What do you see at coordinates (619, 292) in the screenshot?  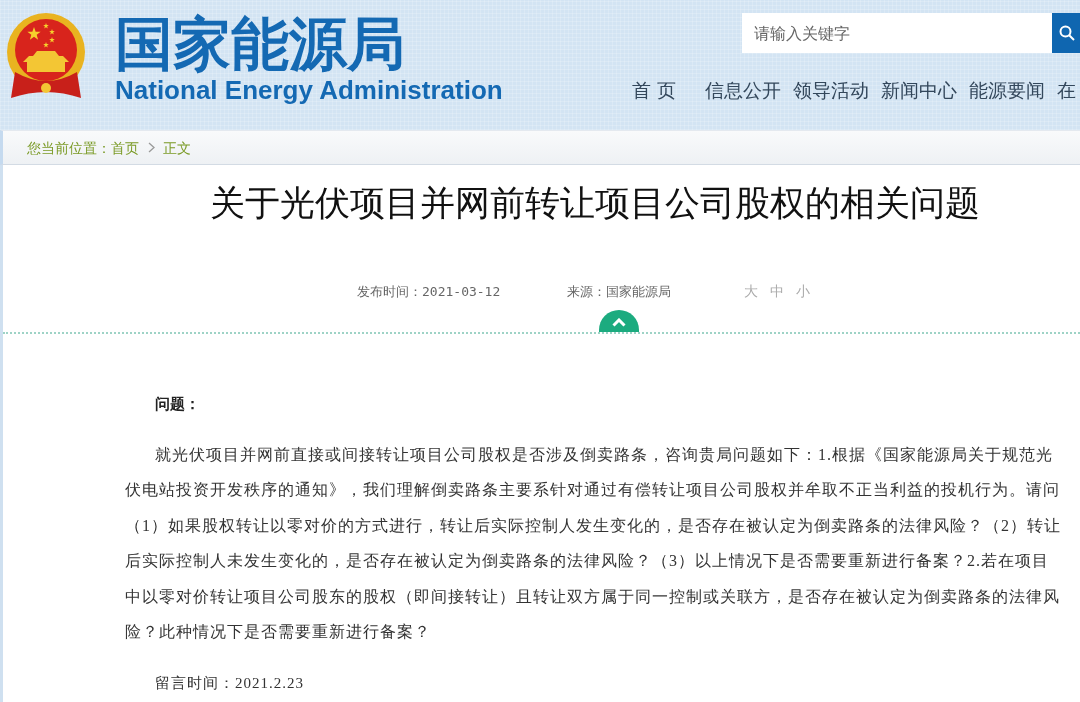 I see `article-source: 来源：国家能源局` at bounding box center [619, 292].